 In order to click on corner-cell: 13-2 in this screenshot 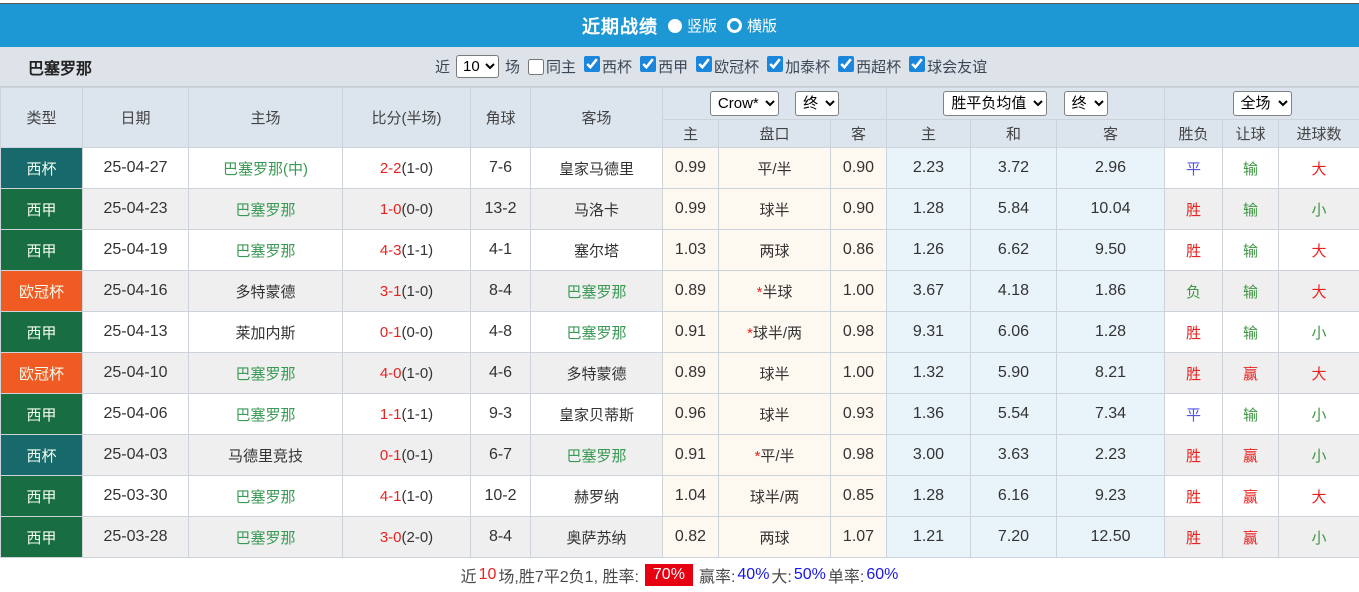, I will do `click(500, 209)`.